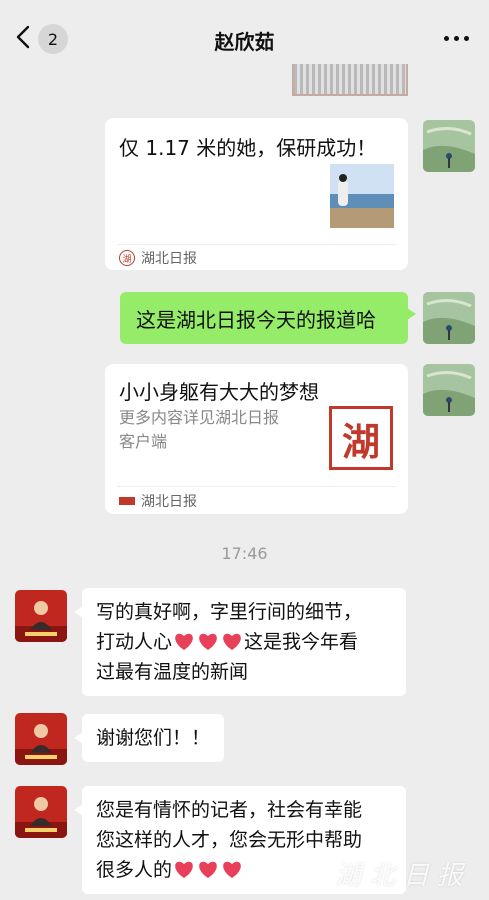 This screenshot has height=900, width=489. I want to click on article-title: 小小身躯有大大的梦想, so click(219, 392).